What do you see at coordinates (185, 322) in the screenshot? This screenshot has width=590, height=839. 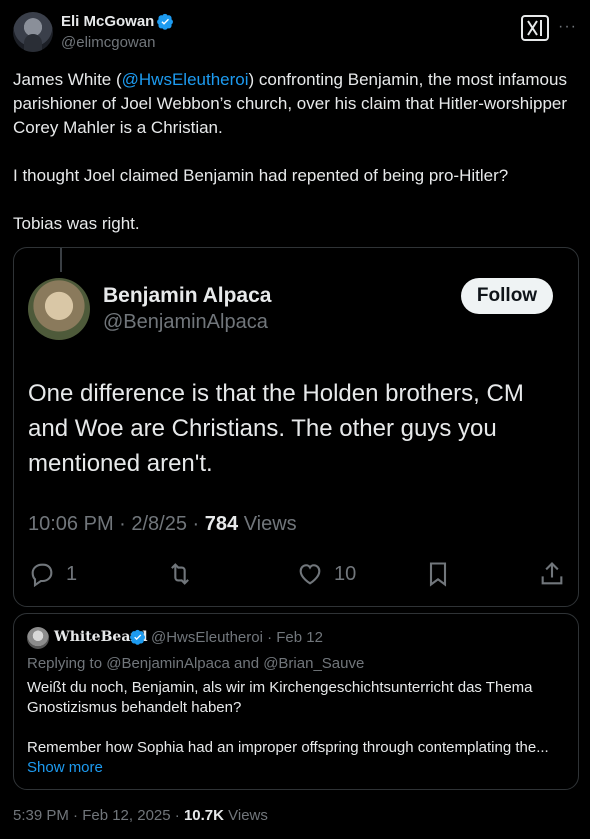 I see `embedded-author-handle: @BenjaminAlpaca` at bounding box center [185, 322].